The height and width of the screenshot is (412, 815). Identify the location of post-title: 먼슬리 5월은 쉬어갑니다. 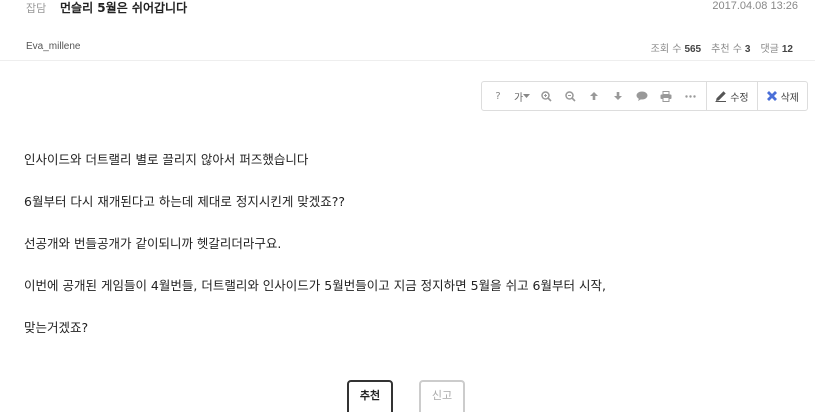
(124, 8).